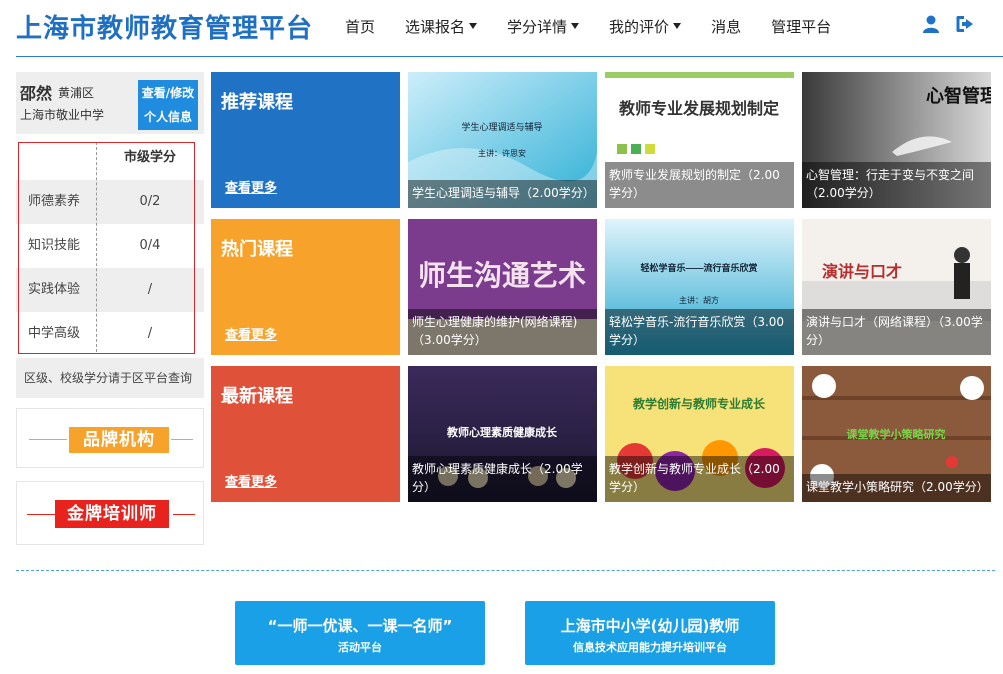 This screenshot has width=1003, height=674. I want to click on course-caption: 学生心理调适与辅导（2.00学分）, so click(502, 194).